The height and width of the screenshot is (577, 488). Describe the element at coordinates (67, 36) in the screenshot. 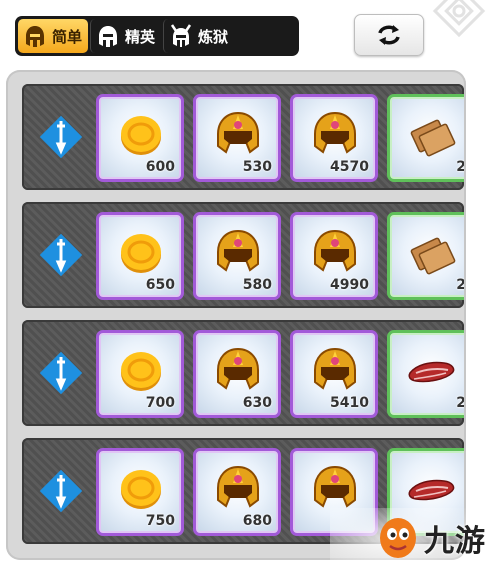

I see `tab-label: 简单` at that location.